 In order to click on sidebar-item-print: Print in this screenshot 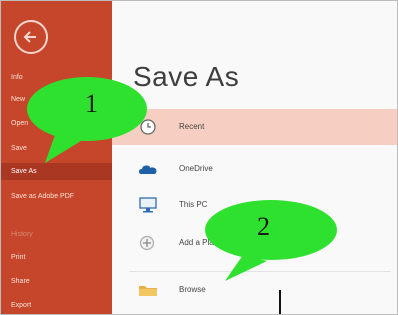, I will do `click(18, 257)`.